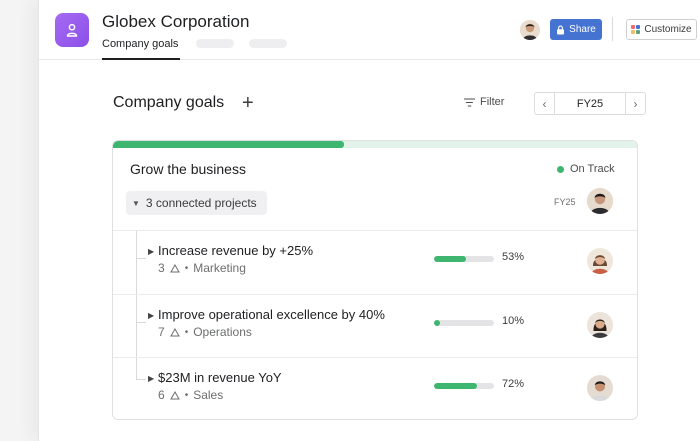 The height and width of the screenshot is (441, 700). What do you see at coordinates (201, 203) in the screenshot?
I see `connected-projects-label: 3 connected projects` at bounding box center [201, 203].